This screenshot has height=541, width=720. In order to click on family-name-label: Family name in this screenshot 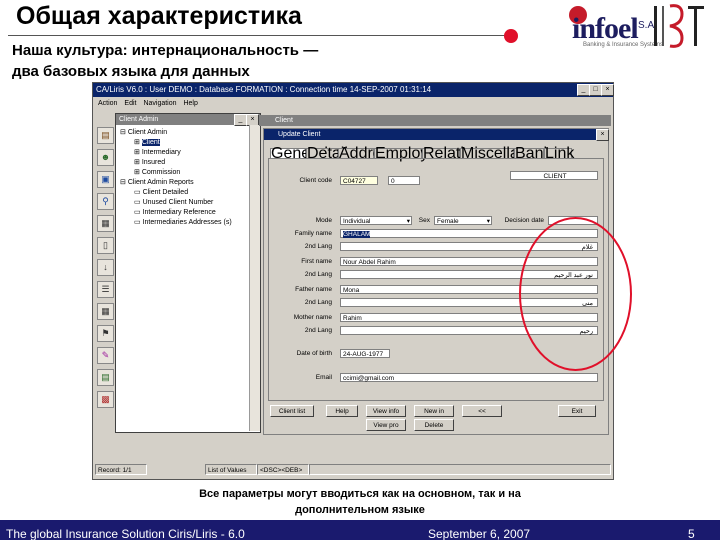, I will do `click(313, 233)`.